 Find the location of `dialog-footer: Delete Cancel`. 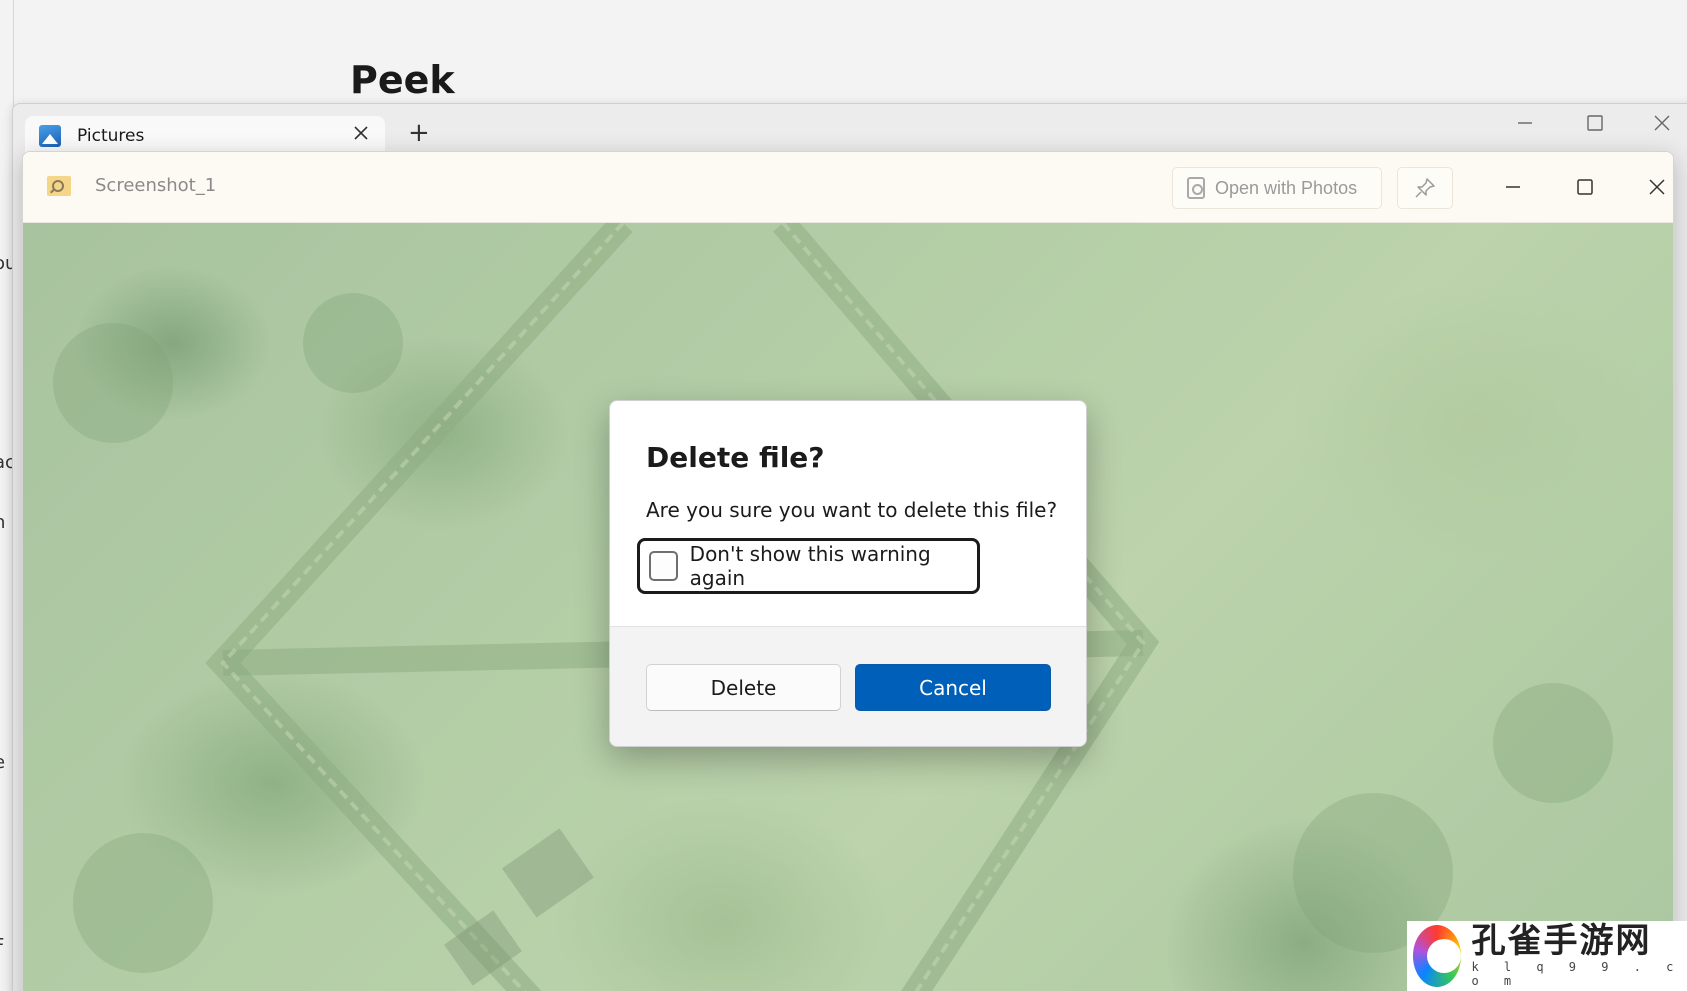

dialog-footer: Delete Cancel is located at coordinates (848, 686).